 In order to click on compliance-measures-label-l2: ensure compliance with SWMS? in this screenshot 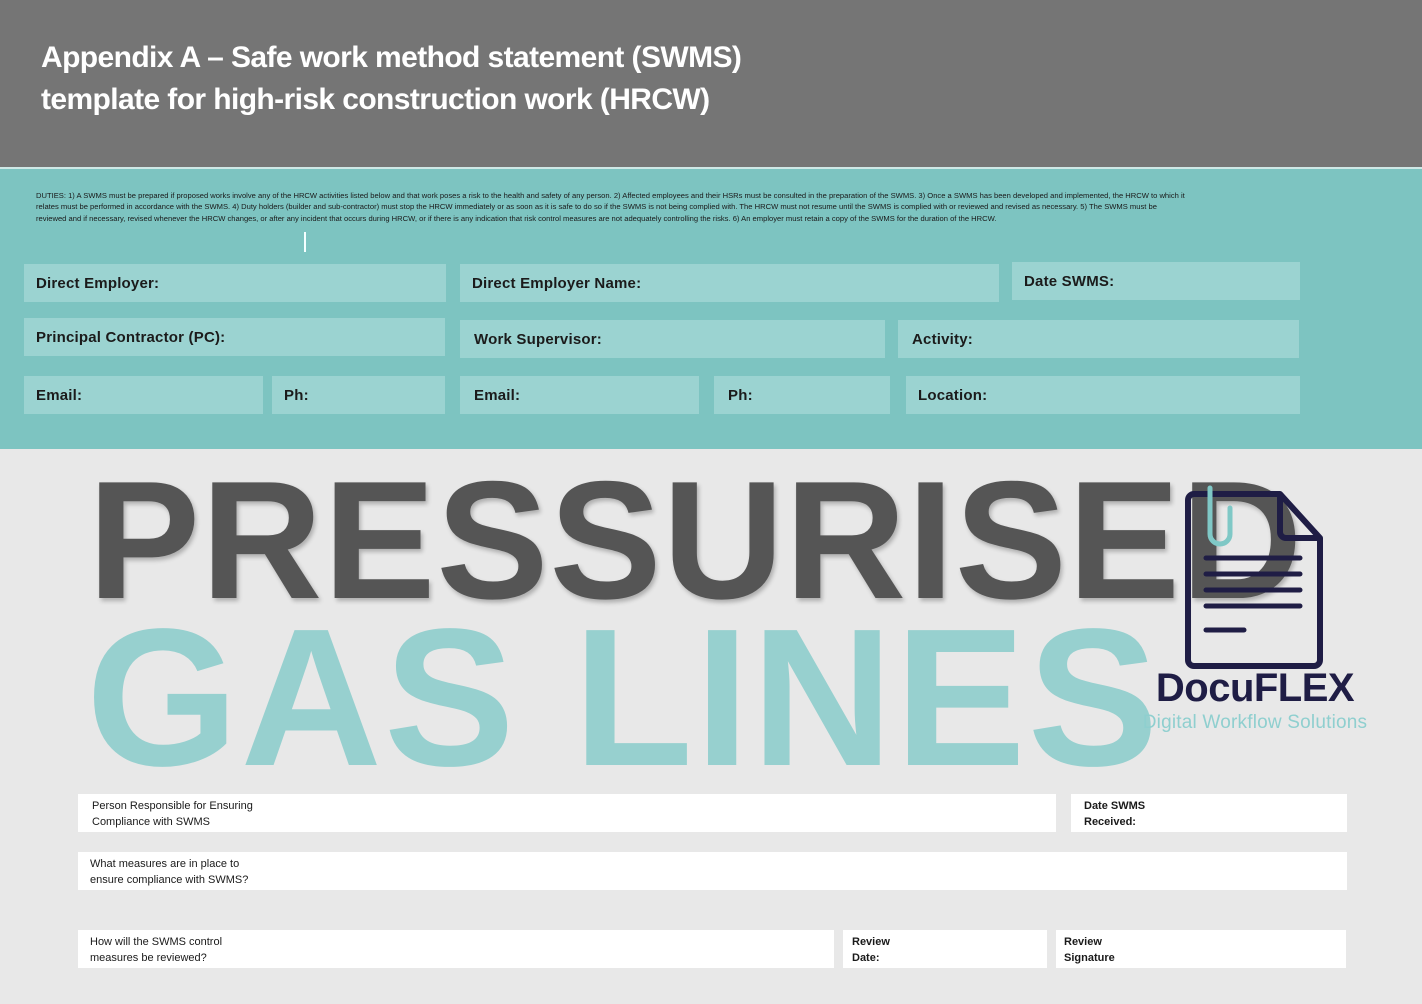, I will do `click(169, 880)`.